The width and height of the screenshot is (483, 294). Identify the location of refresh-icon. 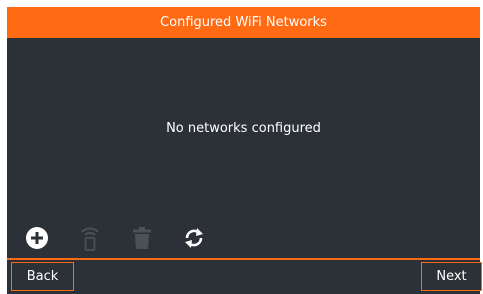
(194, 238).